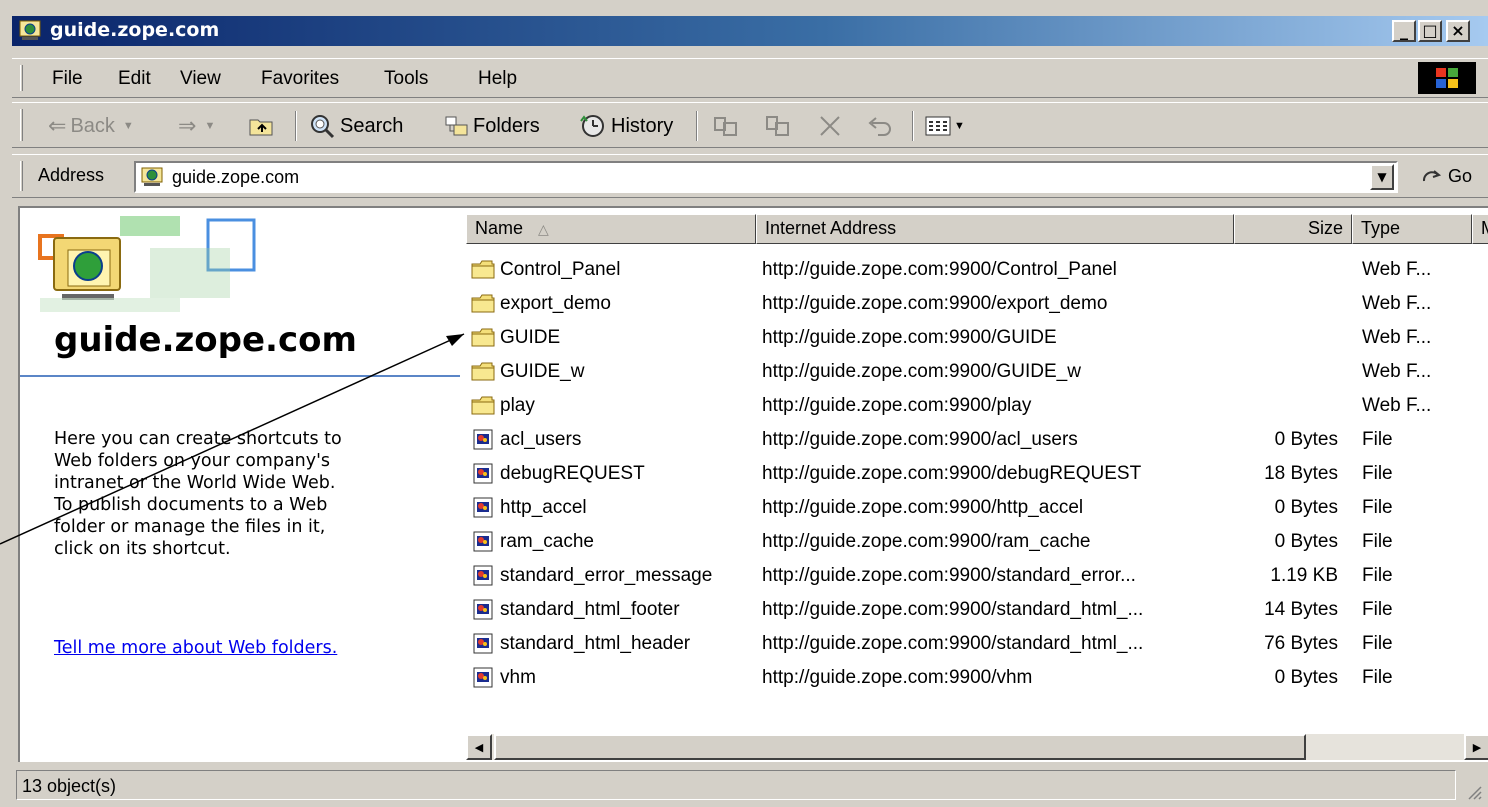 The image size is (1488, 807). Describe the element at coordinates (900, 747) in the screenshot. I see `scroll-thumb` at that location.